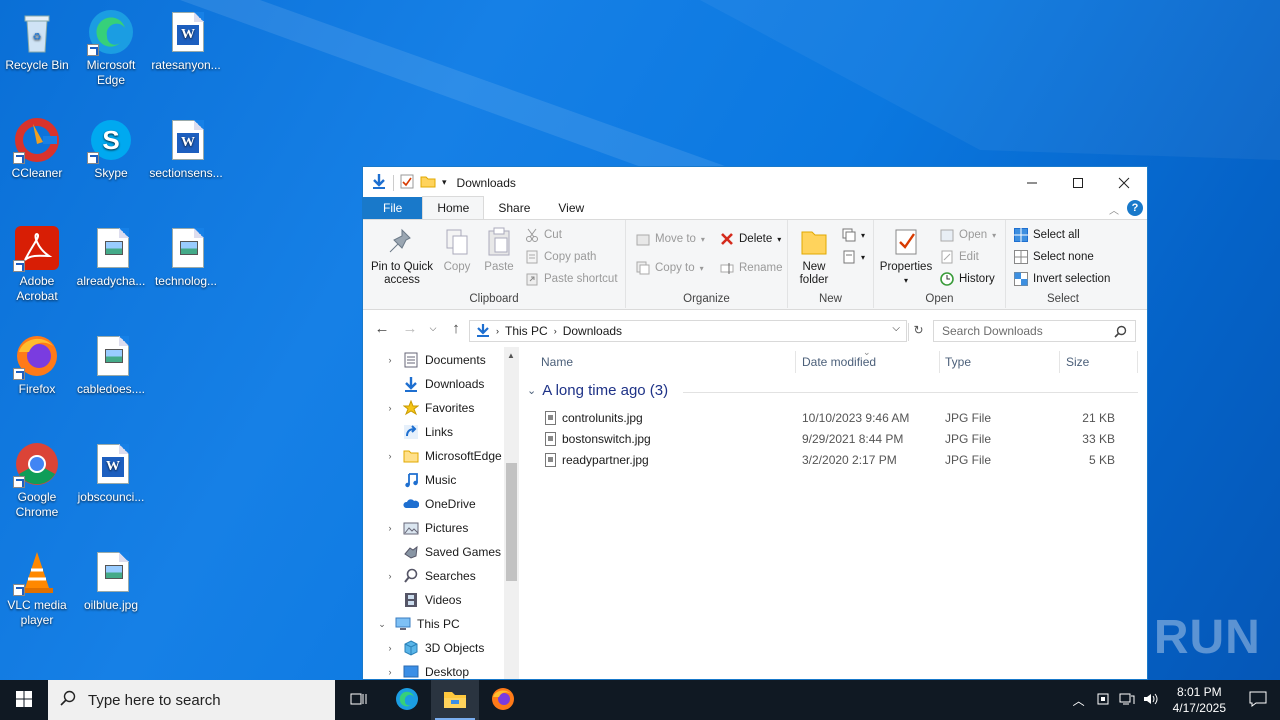  Describe the element at coordinates (434, 360) in the screenshot. I see `nav-item-documents: › Documents` at that location.